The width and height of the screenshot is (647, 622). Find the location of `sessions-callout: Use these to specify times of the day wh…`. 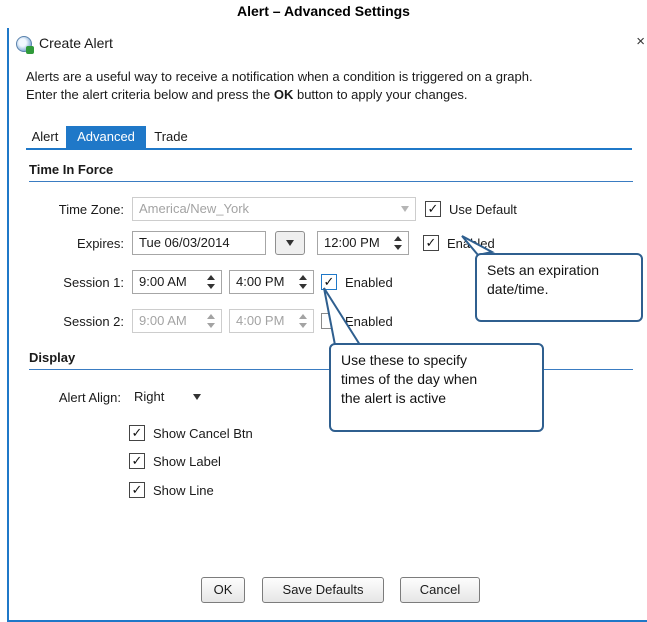

sessions-callout: Use these to specify times of the day wh… is located at coordinates (436, 387).